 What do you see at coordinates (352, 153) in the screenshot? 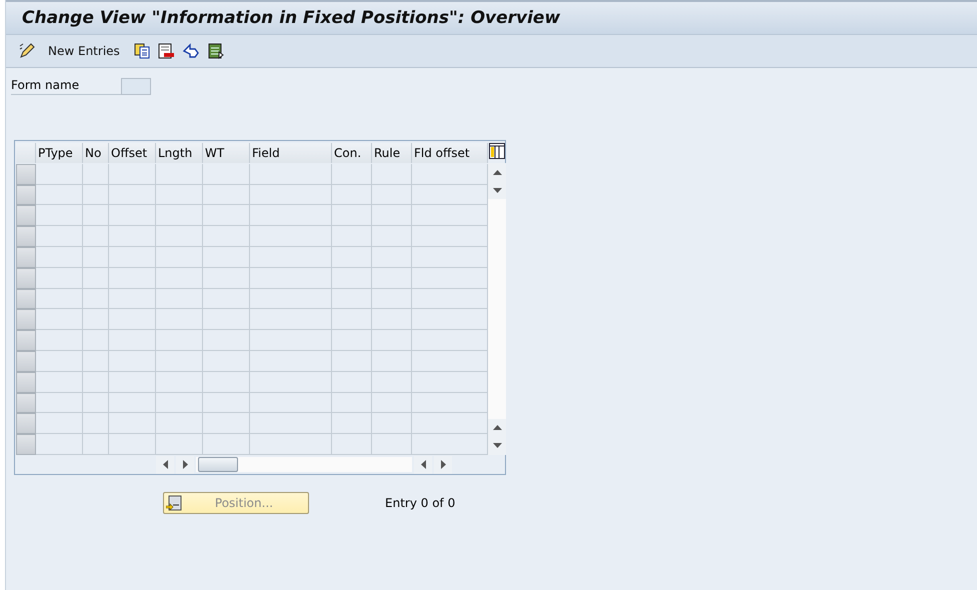
I see `column-header: Con.` at bounding box center [352, 153].